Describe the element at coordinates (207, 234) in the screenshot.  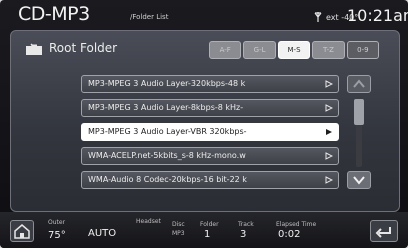
I see `folder-value: 1` at that location.